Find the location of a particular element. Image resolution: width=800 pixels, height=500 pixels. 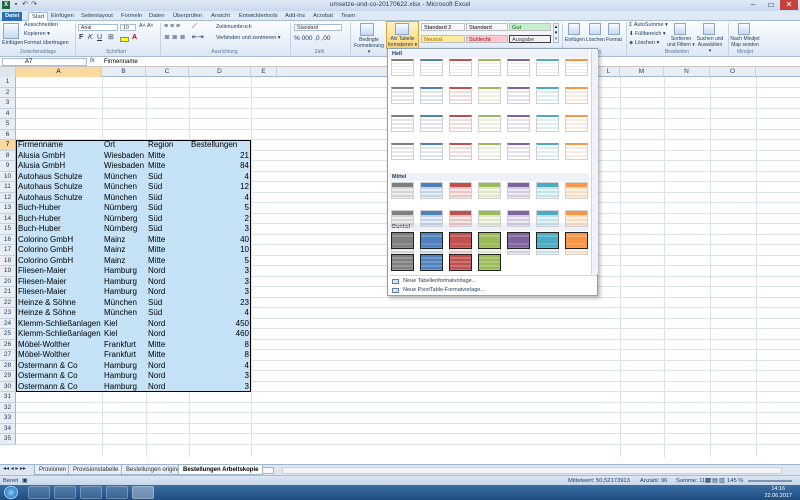

row-header: 2 is located at coordinates (8, 92).